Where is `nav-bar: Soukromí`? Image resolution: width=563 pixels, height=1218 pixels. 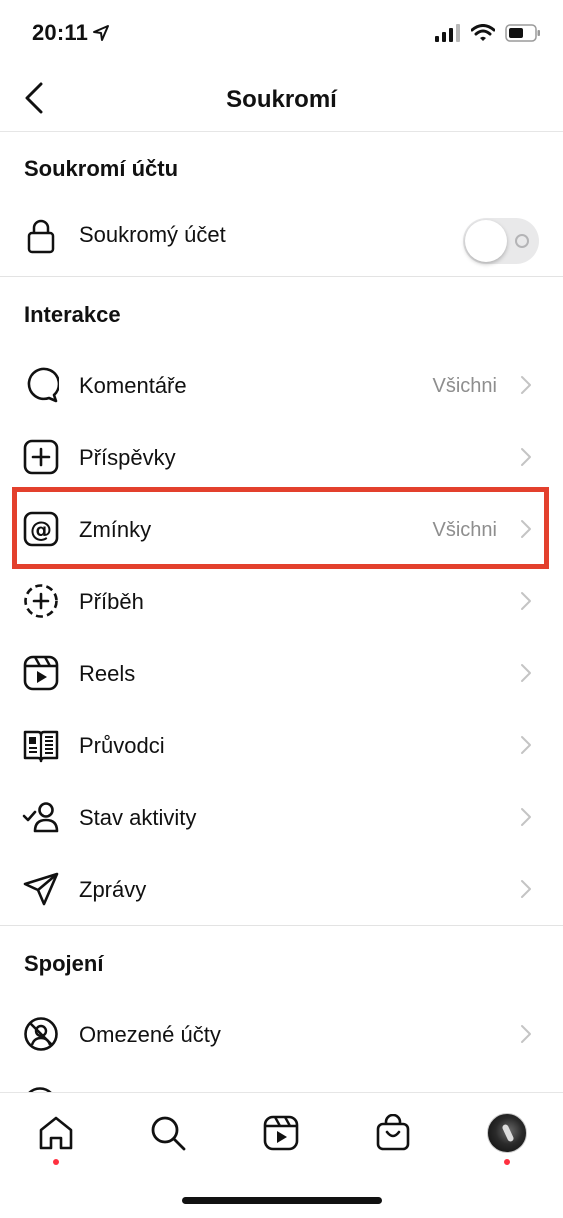
nav-bar: Soukromí is located at coordinates (281, 98).